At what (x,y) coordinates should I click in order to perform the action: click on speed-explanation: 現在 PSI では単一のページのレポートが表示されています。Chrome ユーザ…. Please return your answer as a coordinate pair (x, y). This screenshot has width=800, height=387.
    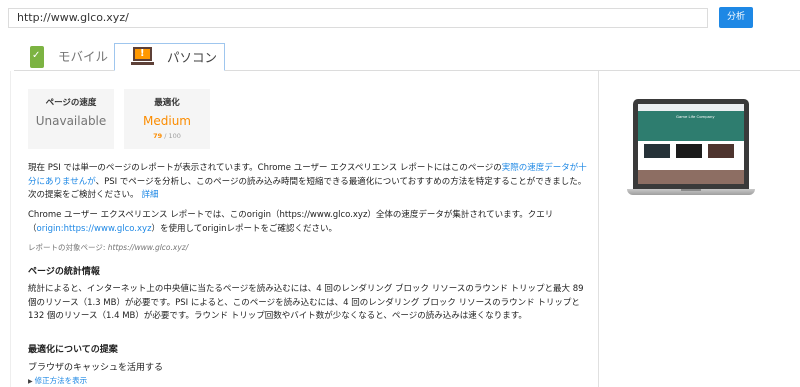
    Looking at the image, I should click on (307, 181).